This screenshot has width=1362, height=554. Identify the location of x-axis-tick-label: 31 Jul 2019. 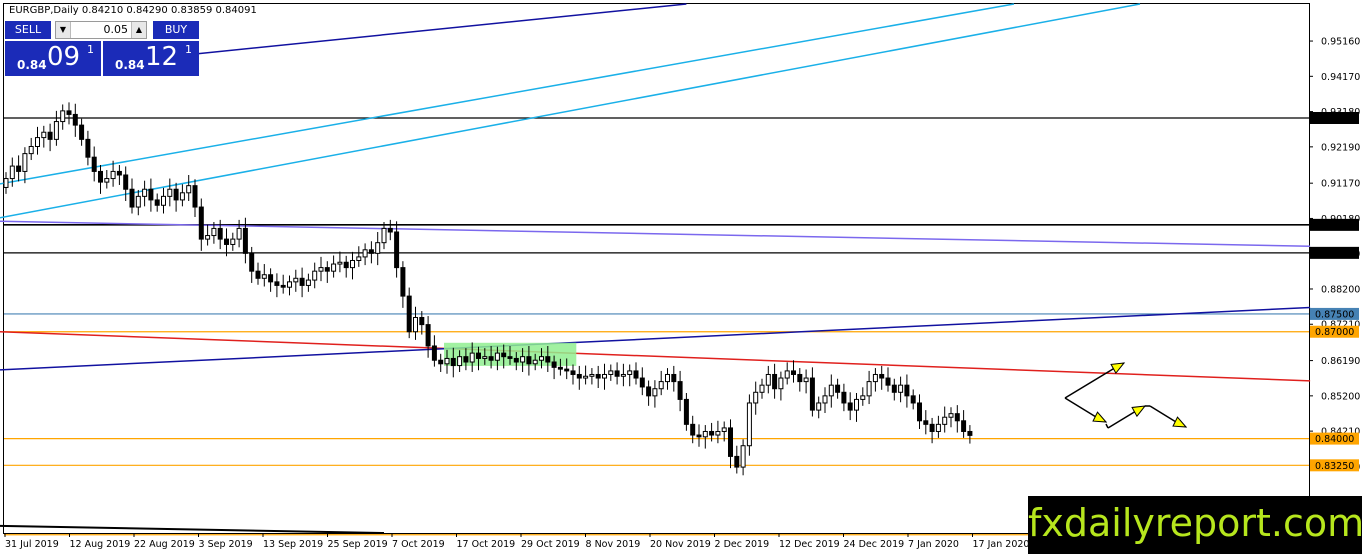
(32, 544).